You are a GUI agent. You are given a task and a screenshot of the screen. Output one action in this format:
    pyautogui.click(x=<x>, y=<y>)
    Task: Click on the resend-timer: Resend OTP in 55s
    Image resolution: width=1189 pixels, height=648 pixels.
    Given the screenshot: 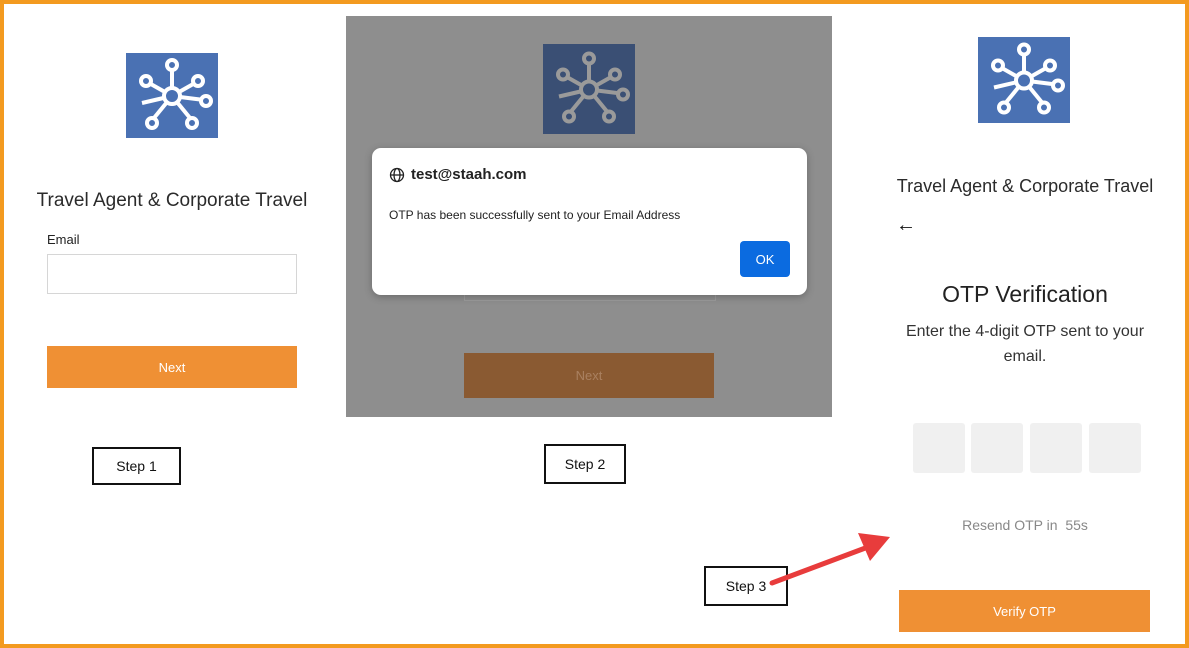 What is the action you would take?
    pyautogui.click(x=1025, y=525)
    